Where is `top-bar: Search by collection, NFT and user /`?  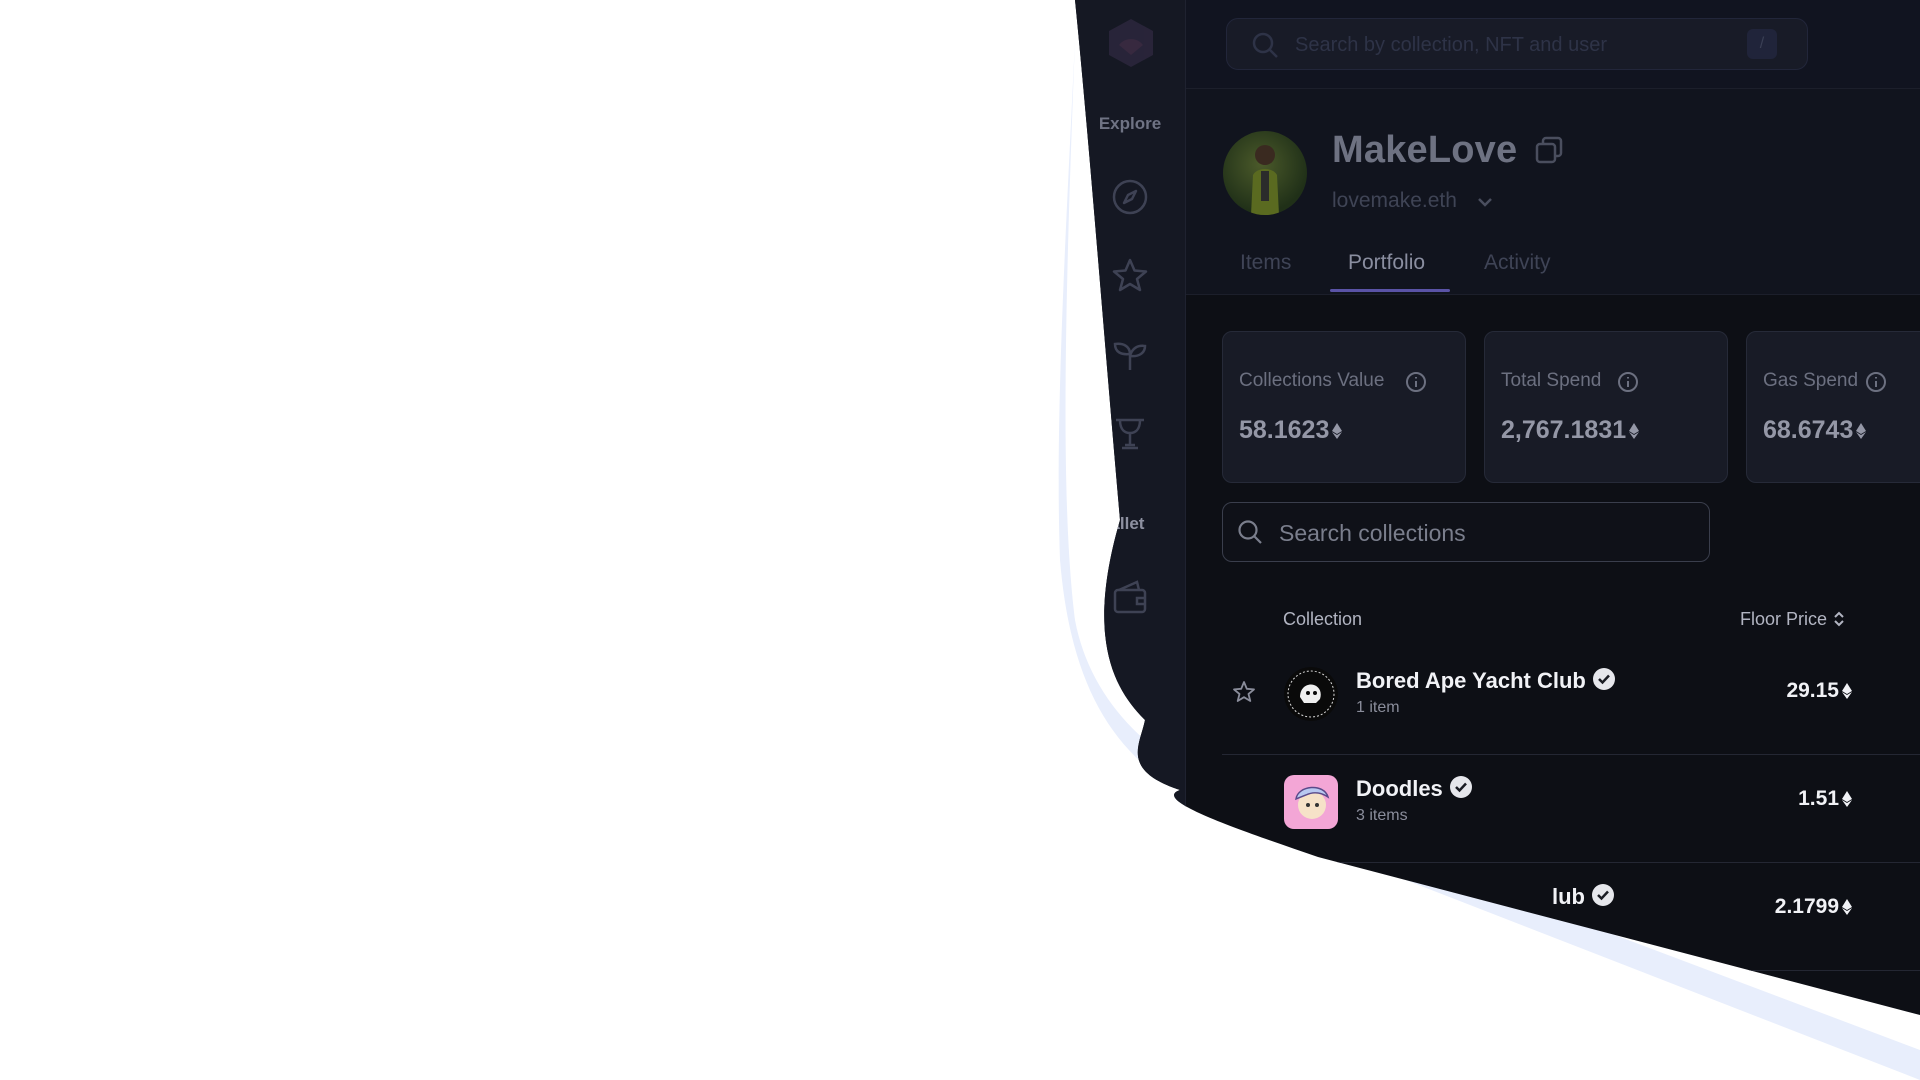
top-bar: Search by collection, NFT and user / is located at coordinates (1553, 44).